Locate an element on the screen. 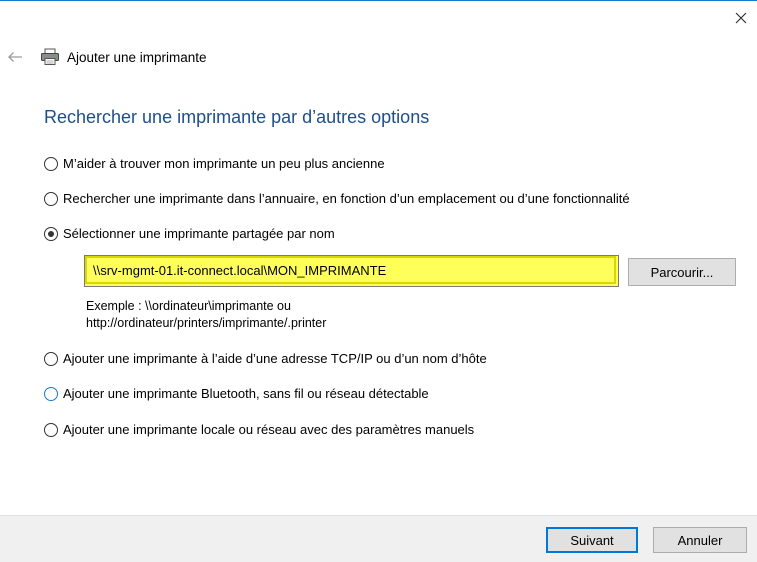 The image size is (757, 562). radio-tcpip is located at coordinates (51, 358).